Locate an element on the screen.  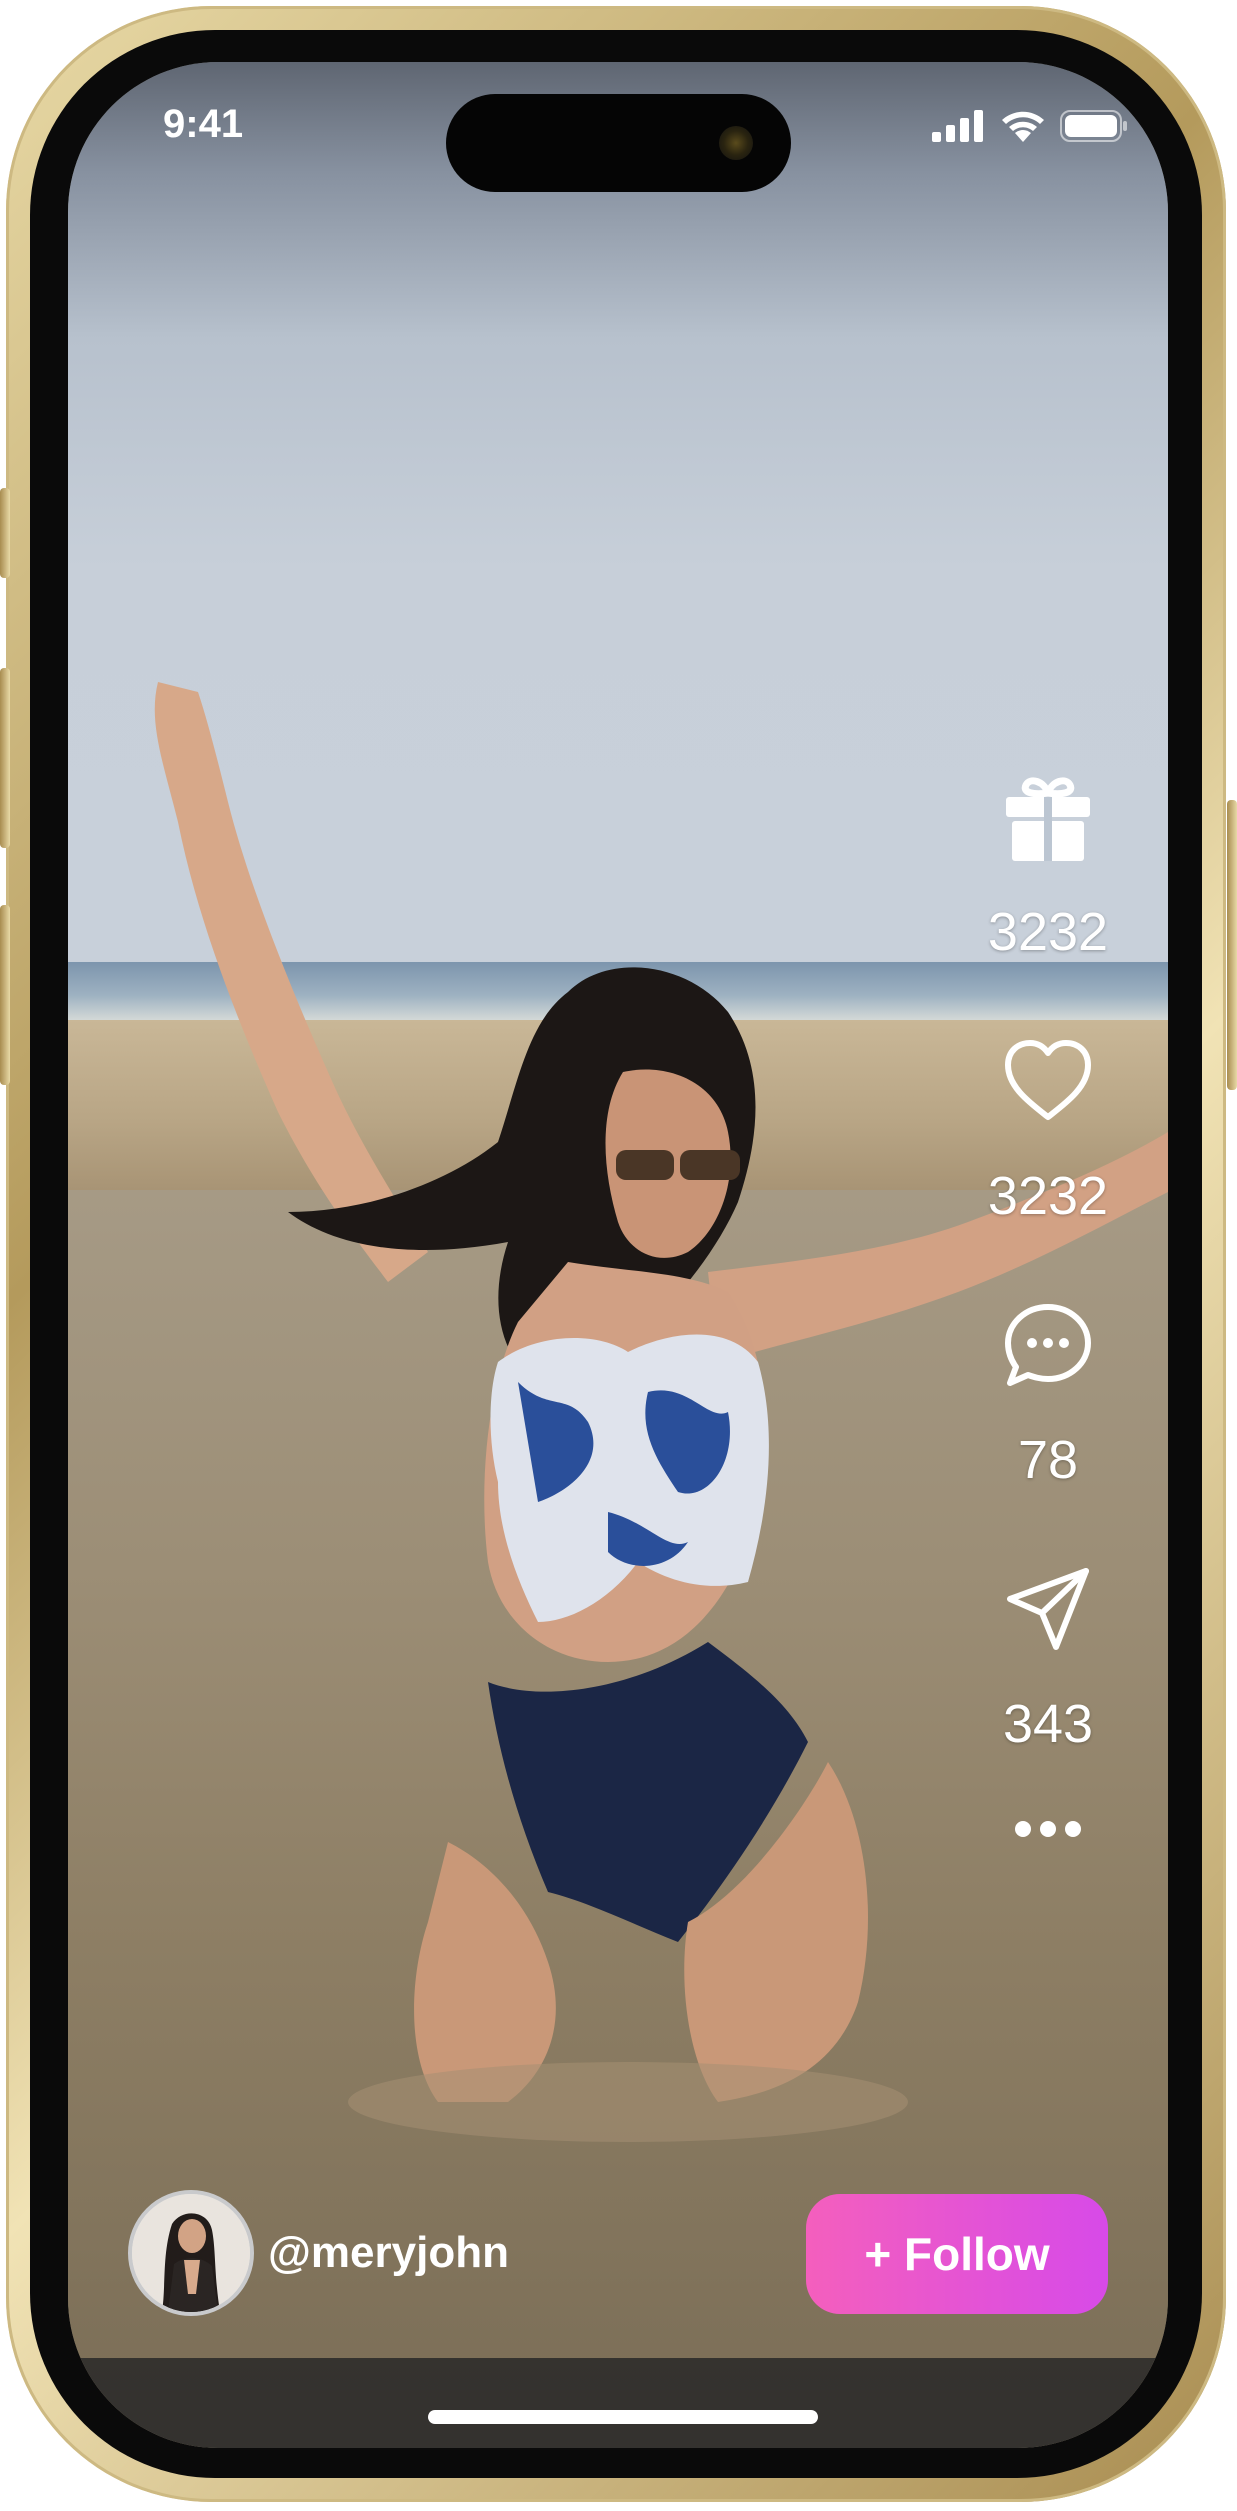
home-indicator is located at coordinates (623, 2417).